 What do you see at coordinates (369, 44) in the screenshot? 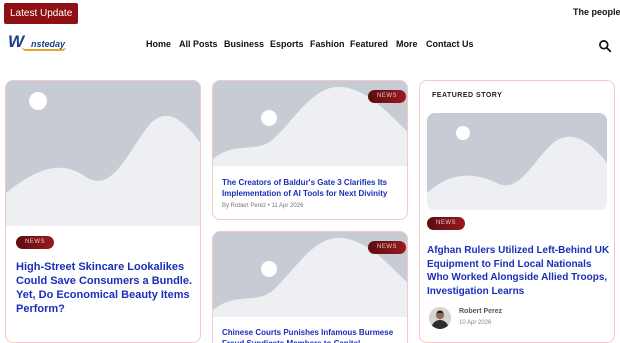
I see `nav-featured: Featured` at bounding box center [369, 44].